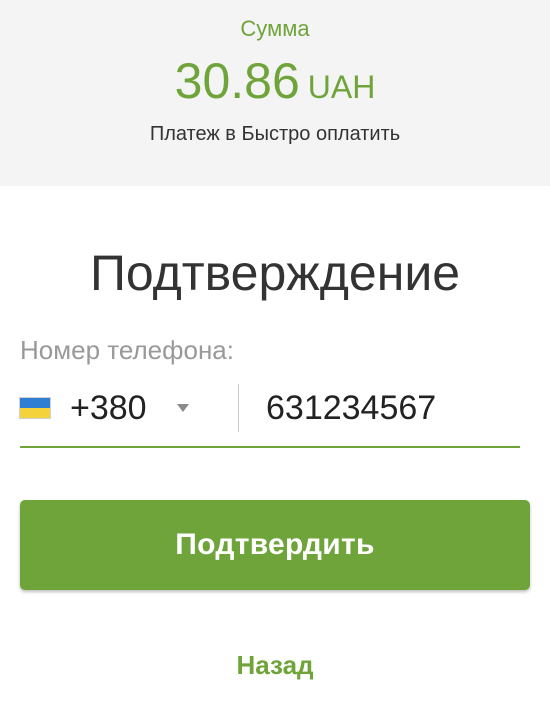 This screenshot has width=550, height=704. I want to click on amount-row: 30.86 UAH, so click(275, 87).